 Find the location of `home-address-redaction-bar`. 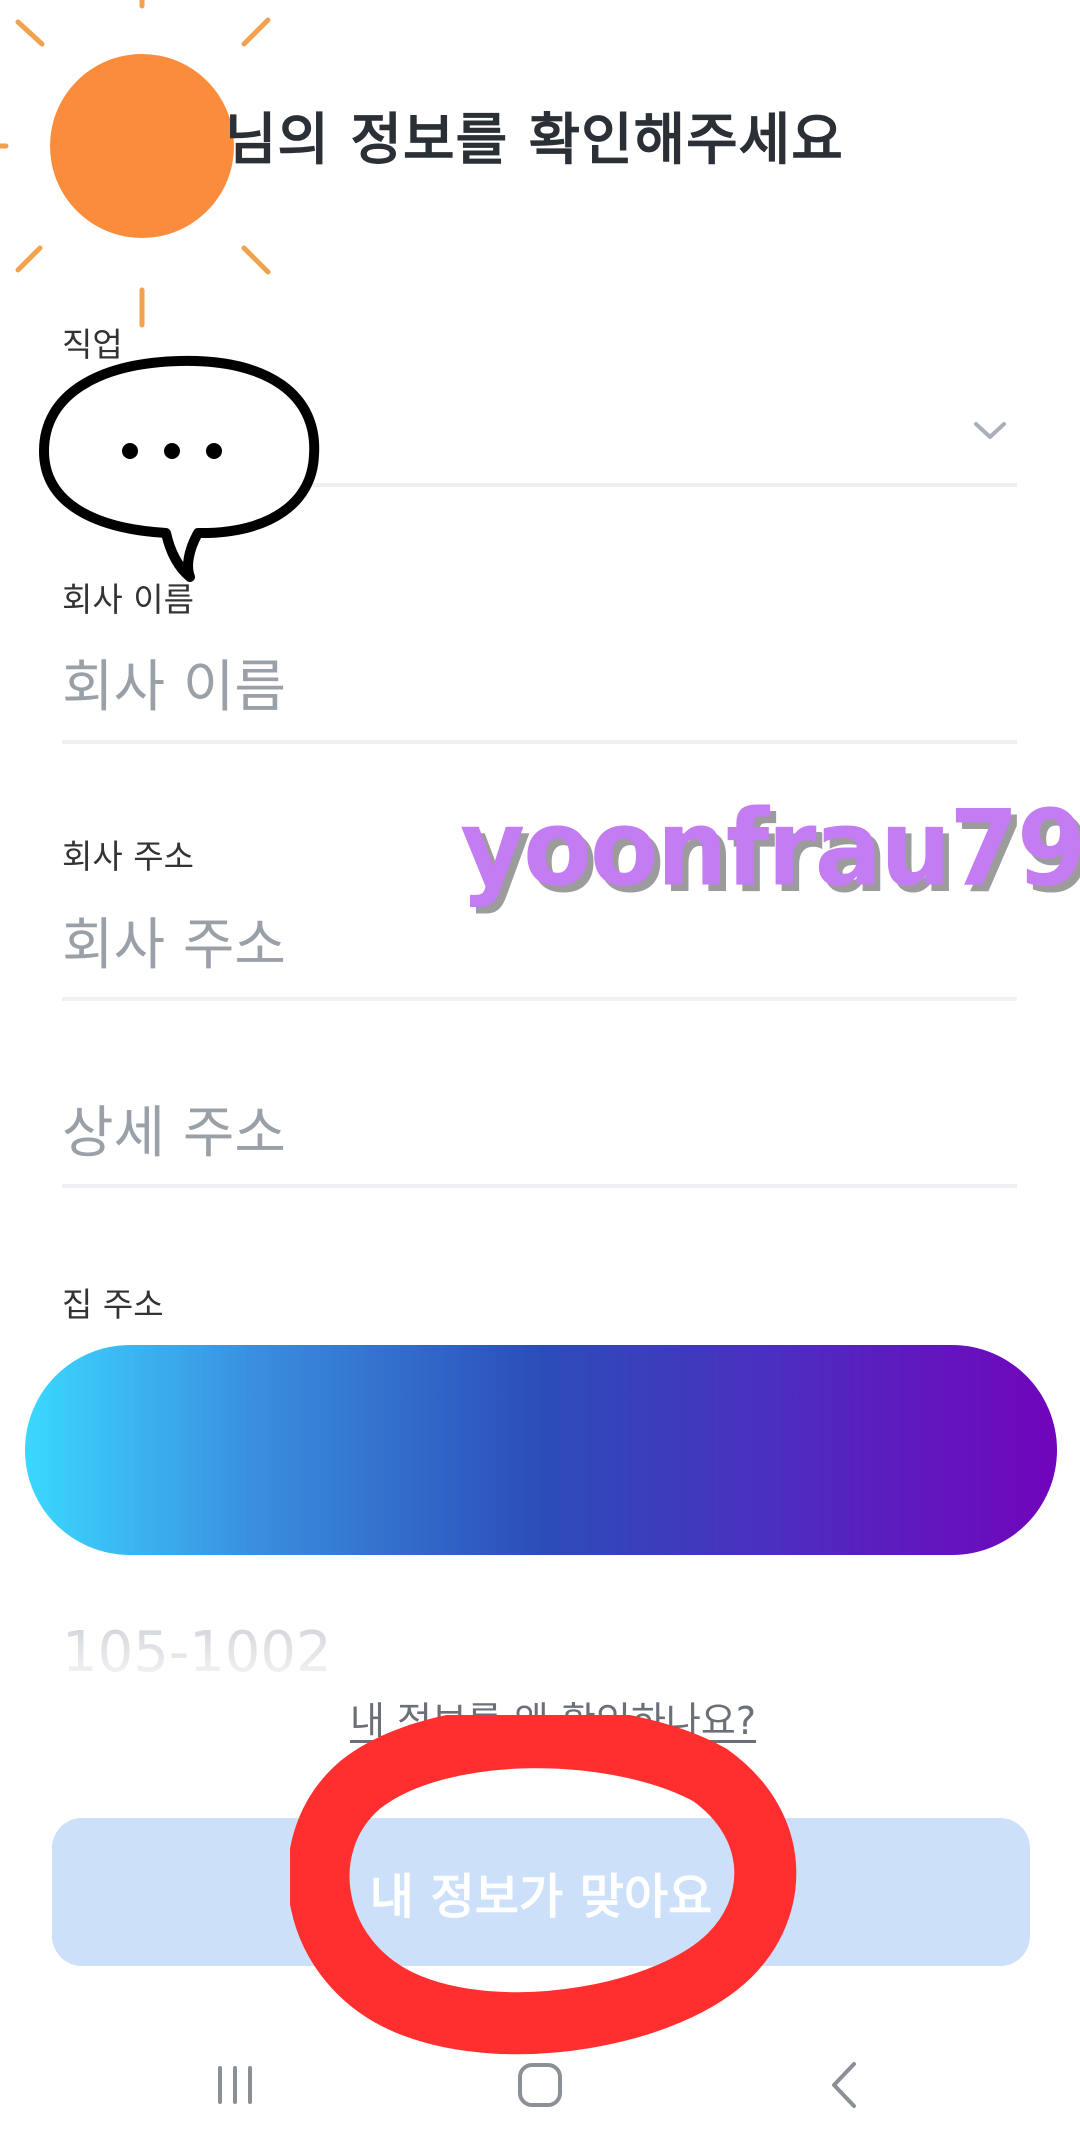

home-address-redaction-bar is located at coordinates (541, 1450).